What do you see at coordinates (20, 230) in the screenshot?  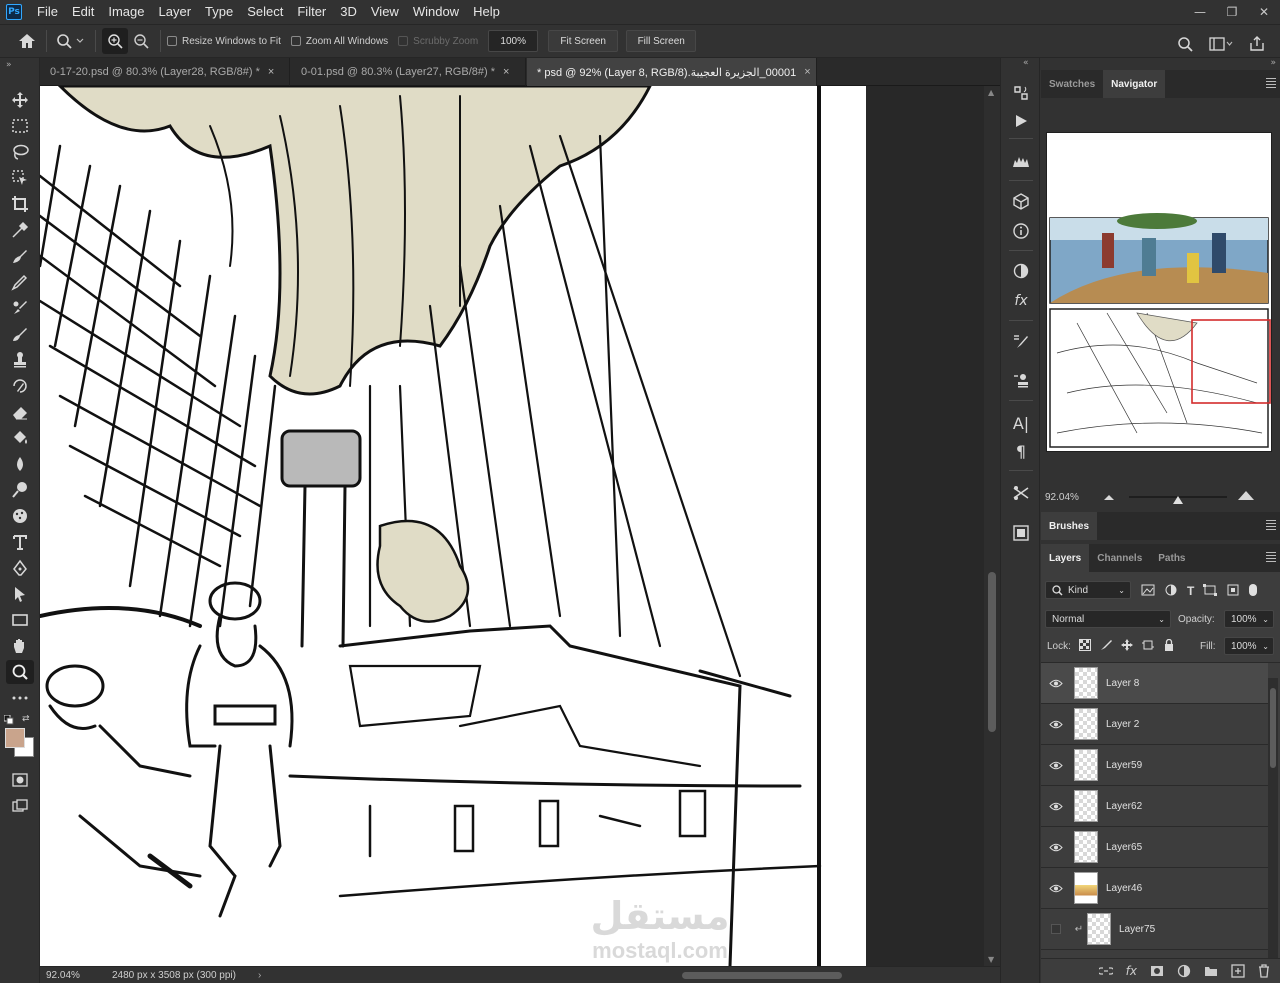 I see `eyedropper-tool-icon` at bounding box center [20, 230].